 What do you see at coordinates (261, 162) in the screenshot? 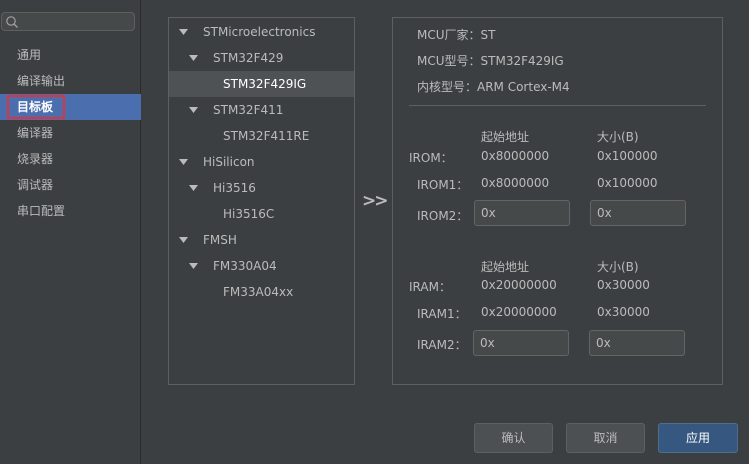
I see `tree-node: HiSilicon` at bounding box center [261, 162].